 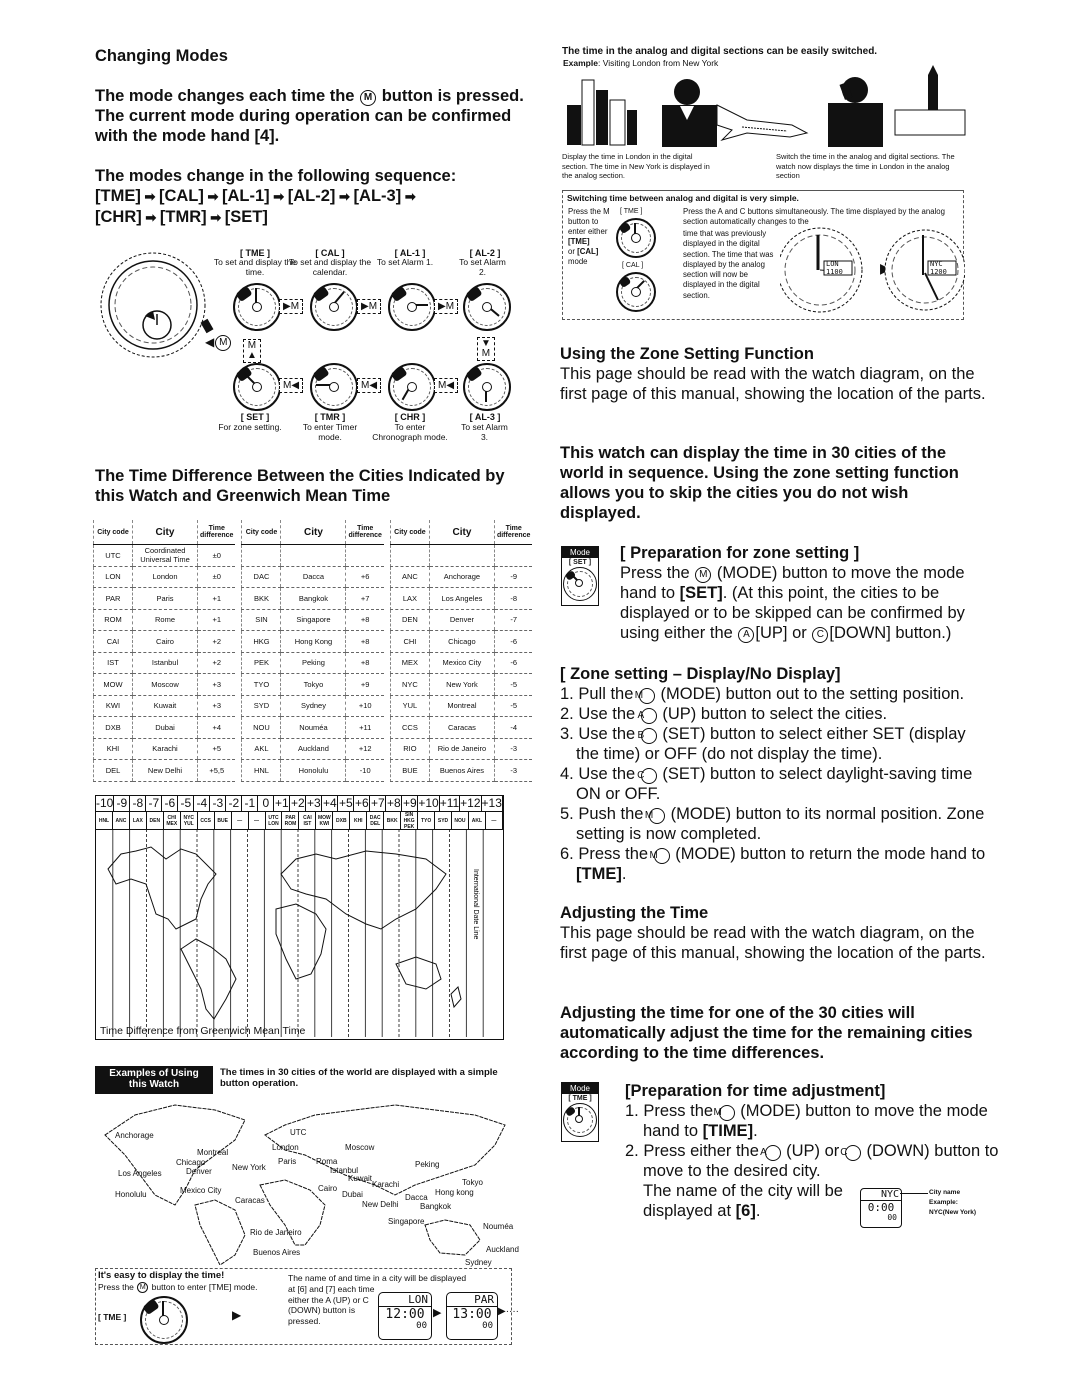 What do you see at coordinates (454, 1192) in the screenshot?
I see `map-city-label: Hong kong` at bounding box center [454, 1192].